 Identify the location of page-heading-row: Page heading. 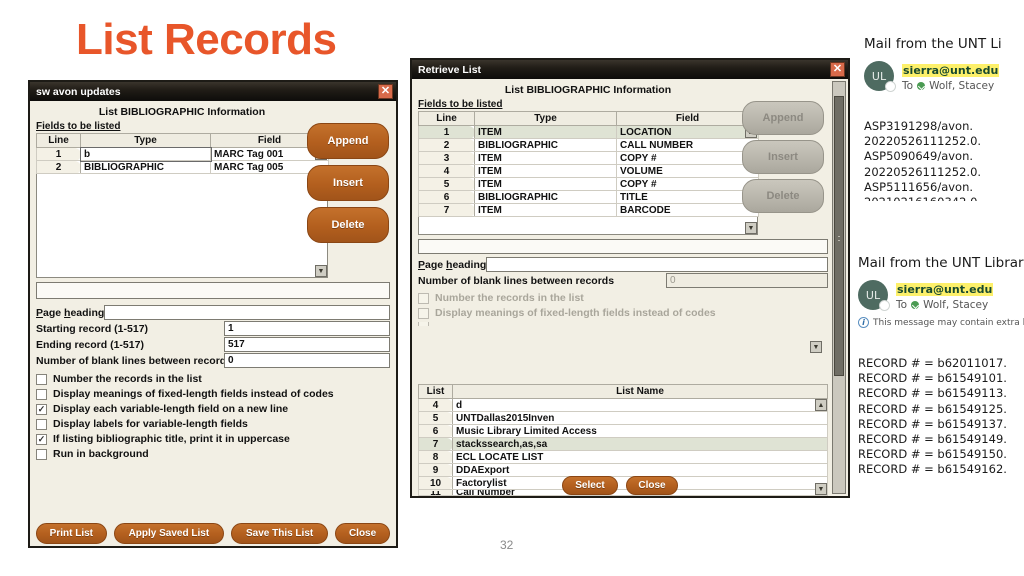
(213, 312).